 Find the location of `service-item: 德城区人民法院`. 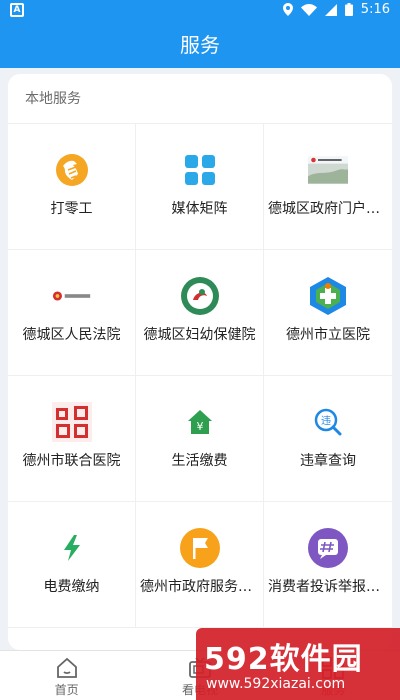

service-item: 德城区人民法院 is located at coordinates (72, 313).